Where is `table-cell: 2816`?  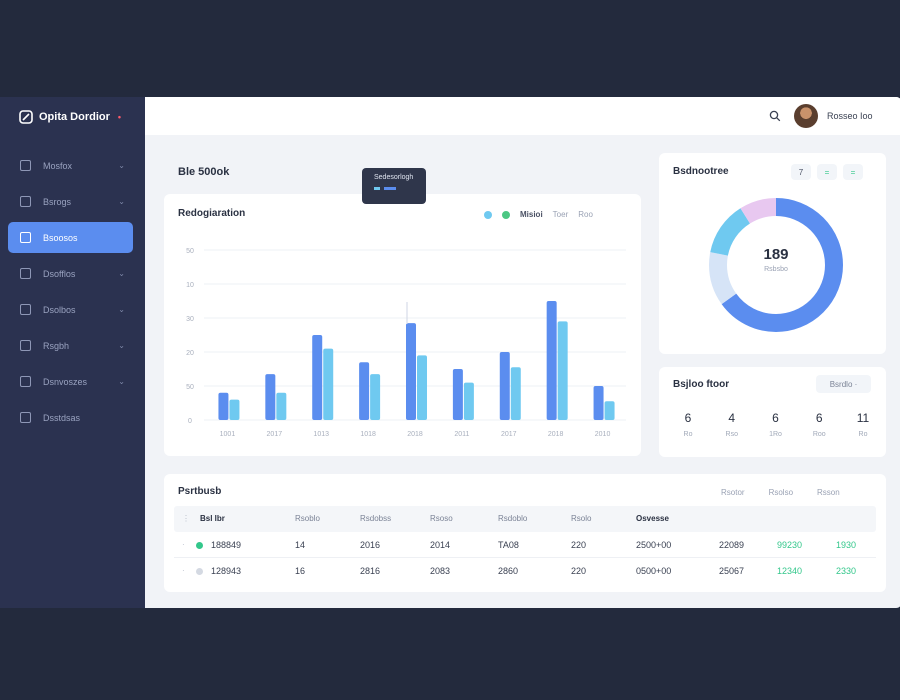 table-cell: 2816 is located at coordinates (370, 571).